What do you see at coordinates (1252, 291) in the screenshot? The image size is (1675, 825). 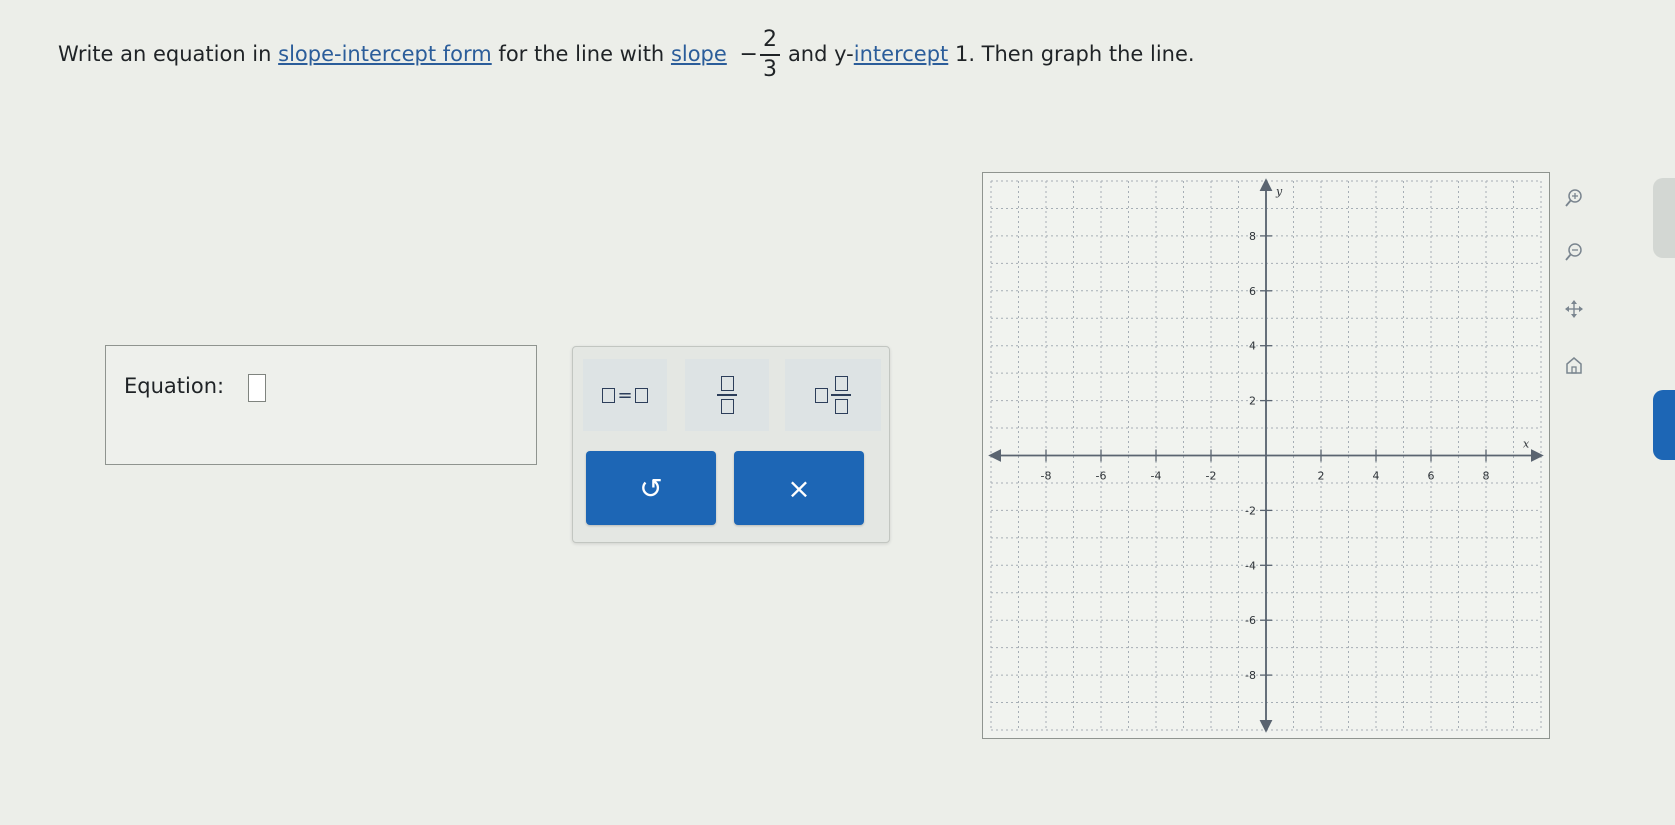 I see `y-tick-label: 6` at bounding box center [1252, 291].